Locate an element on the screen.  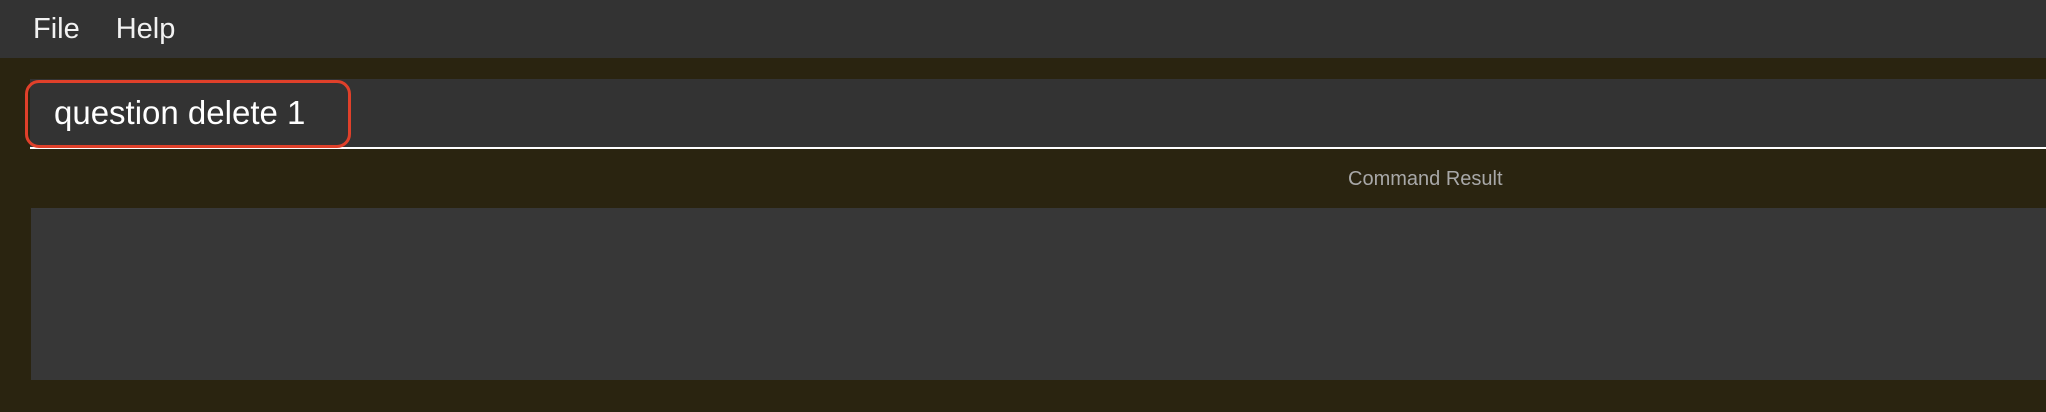
menu-file: File is located at coordinates (56, 29).